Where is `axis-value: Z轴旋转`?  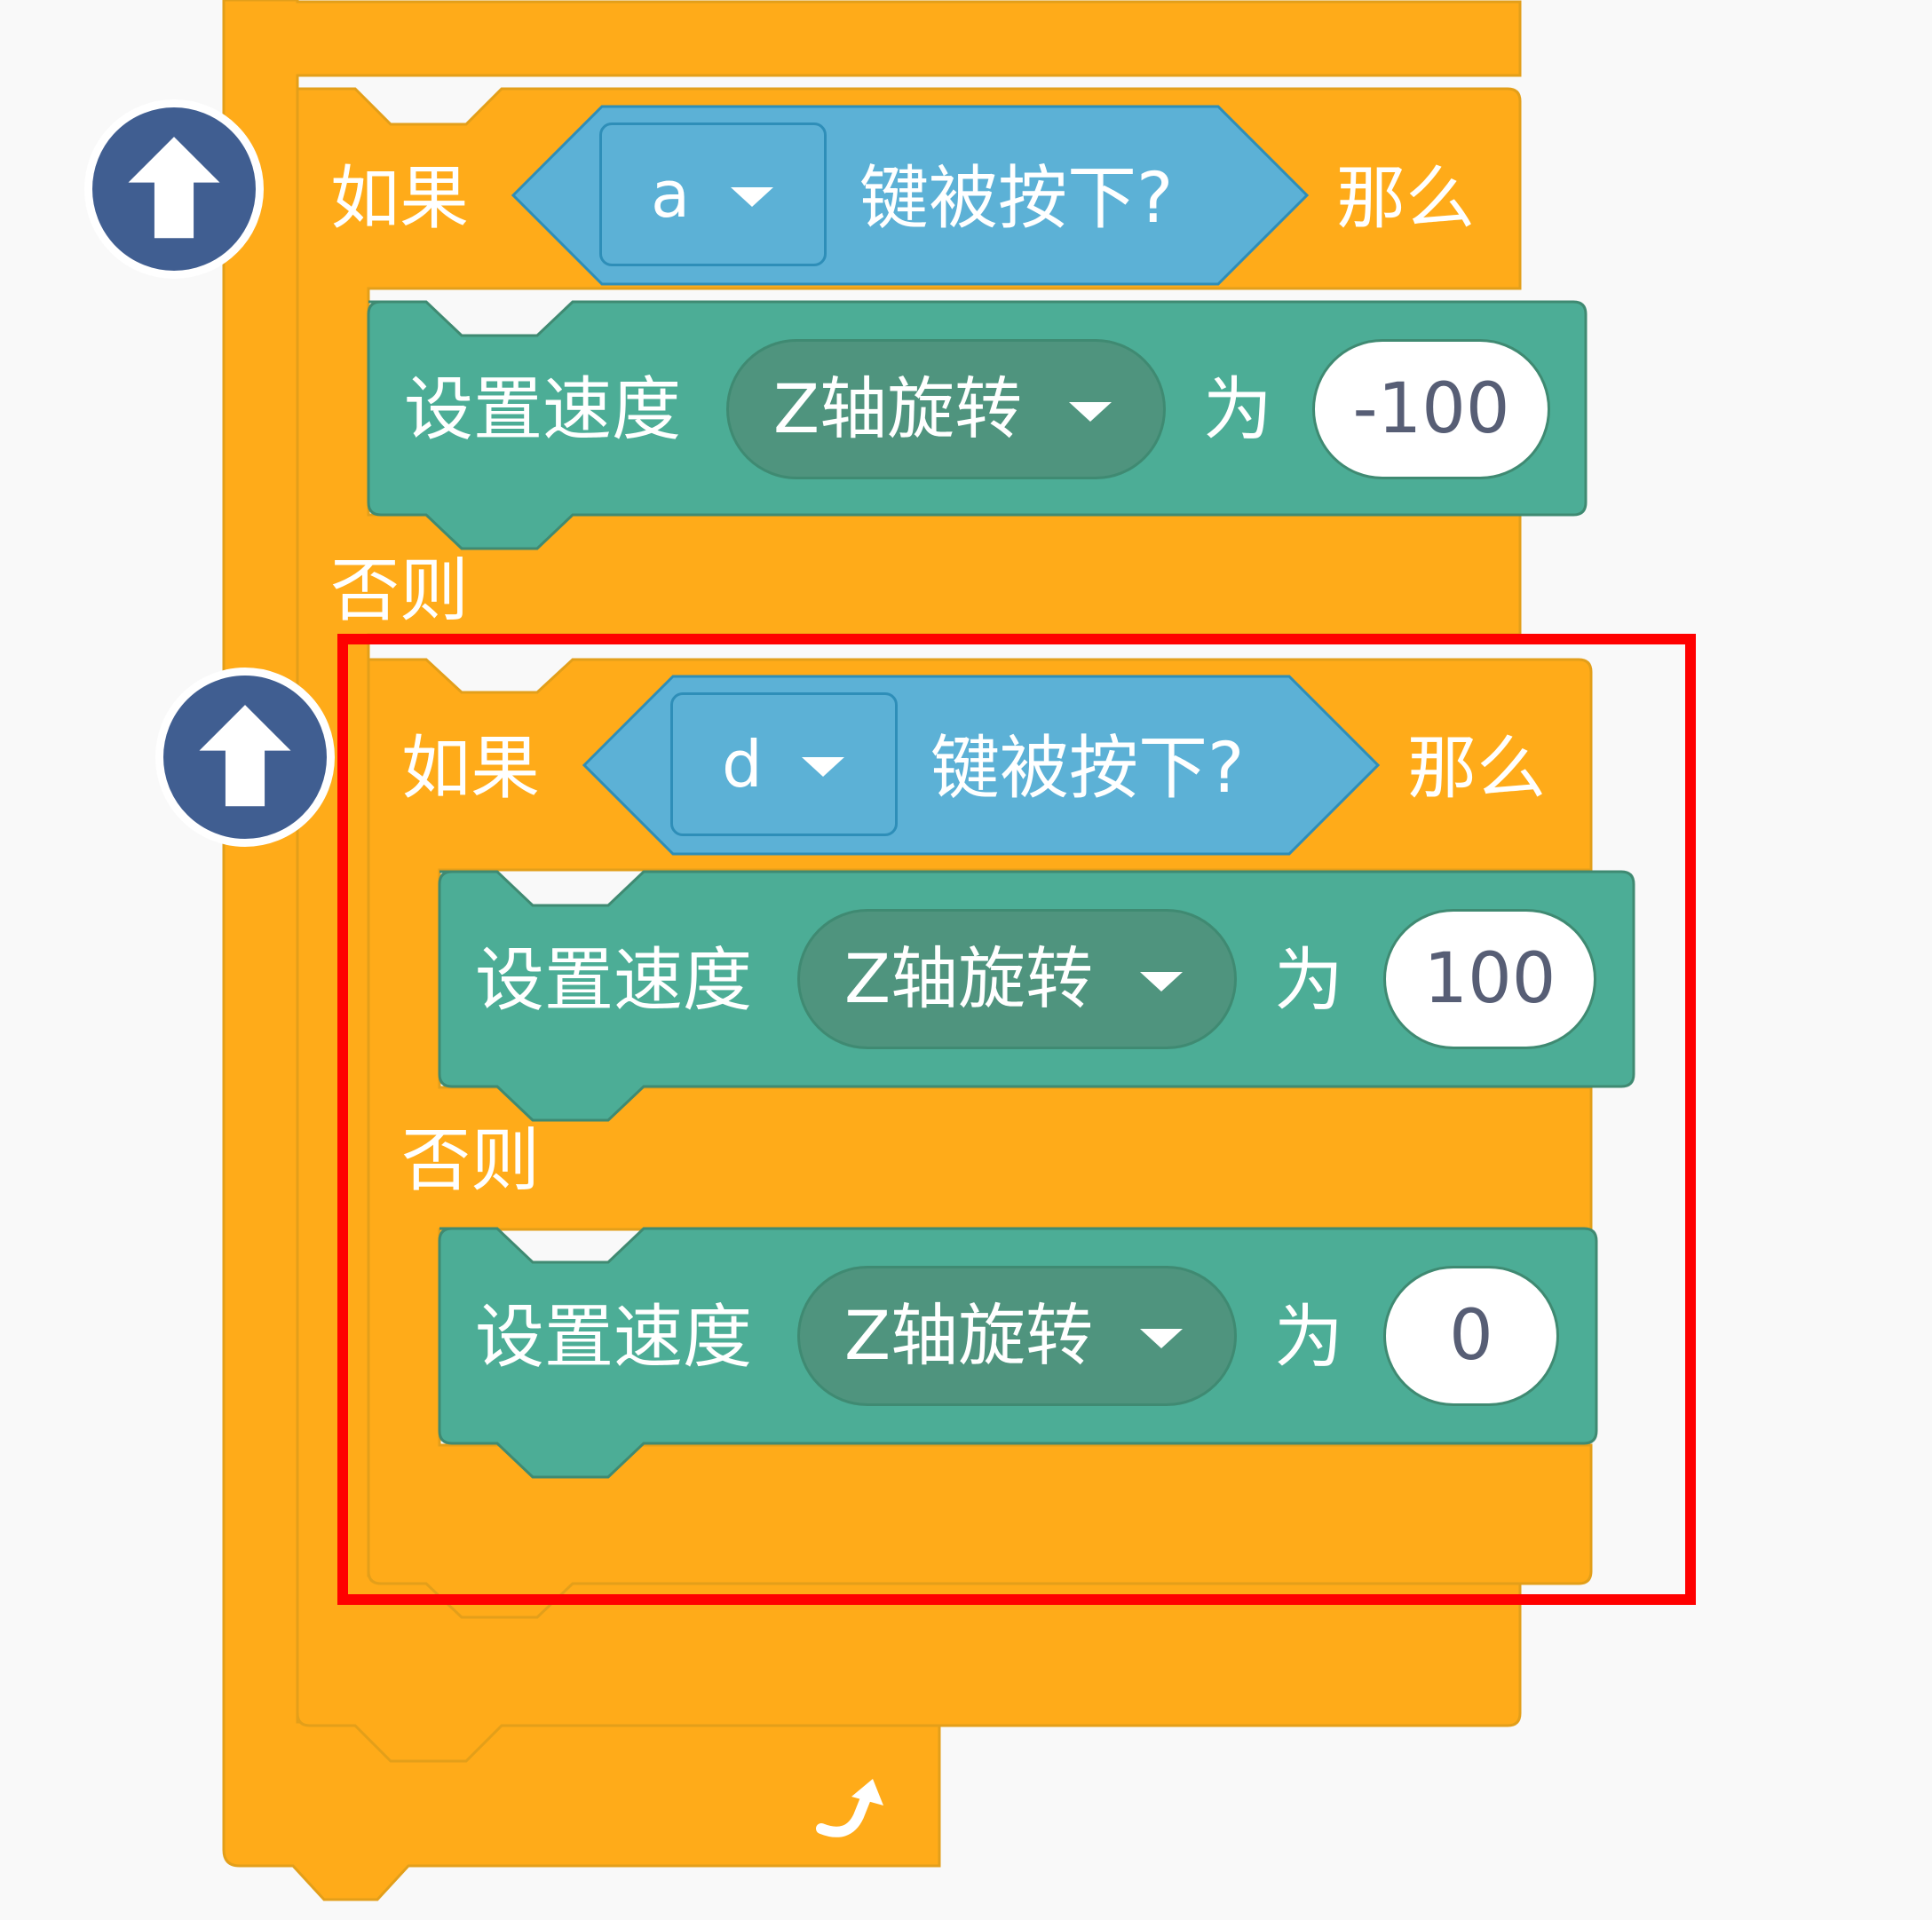
axis-value: Z轴旋转 is located at coordinates (898, 408).